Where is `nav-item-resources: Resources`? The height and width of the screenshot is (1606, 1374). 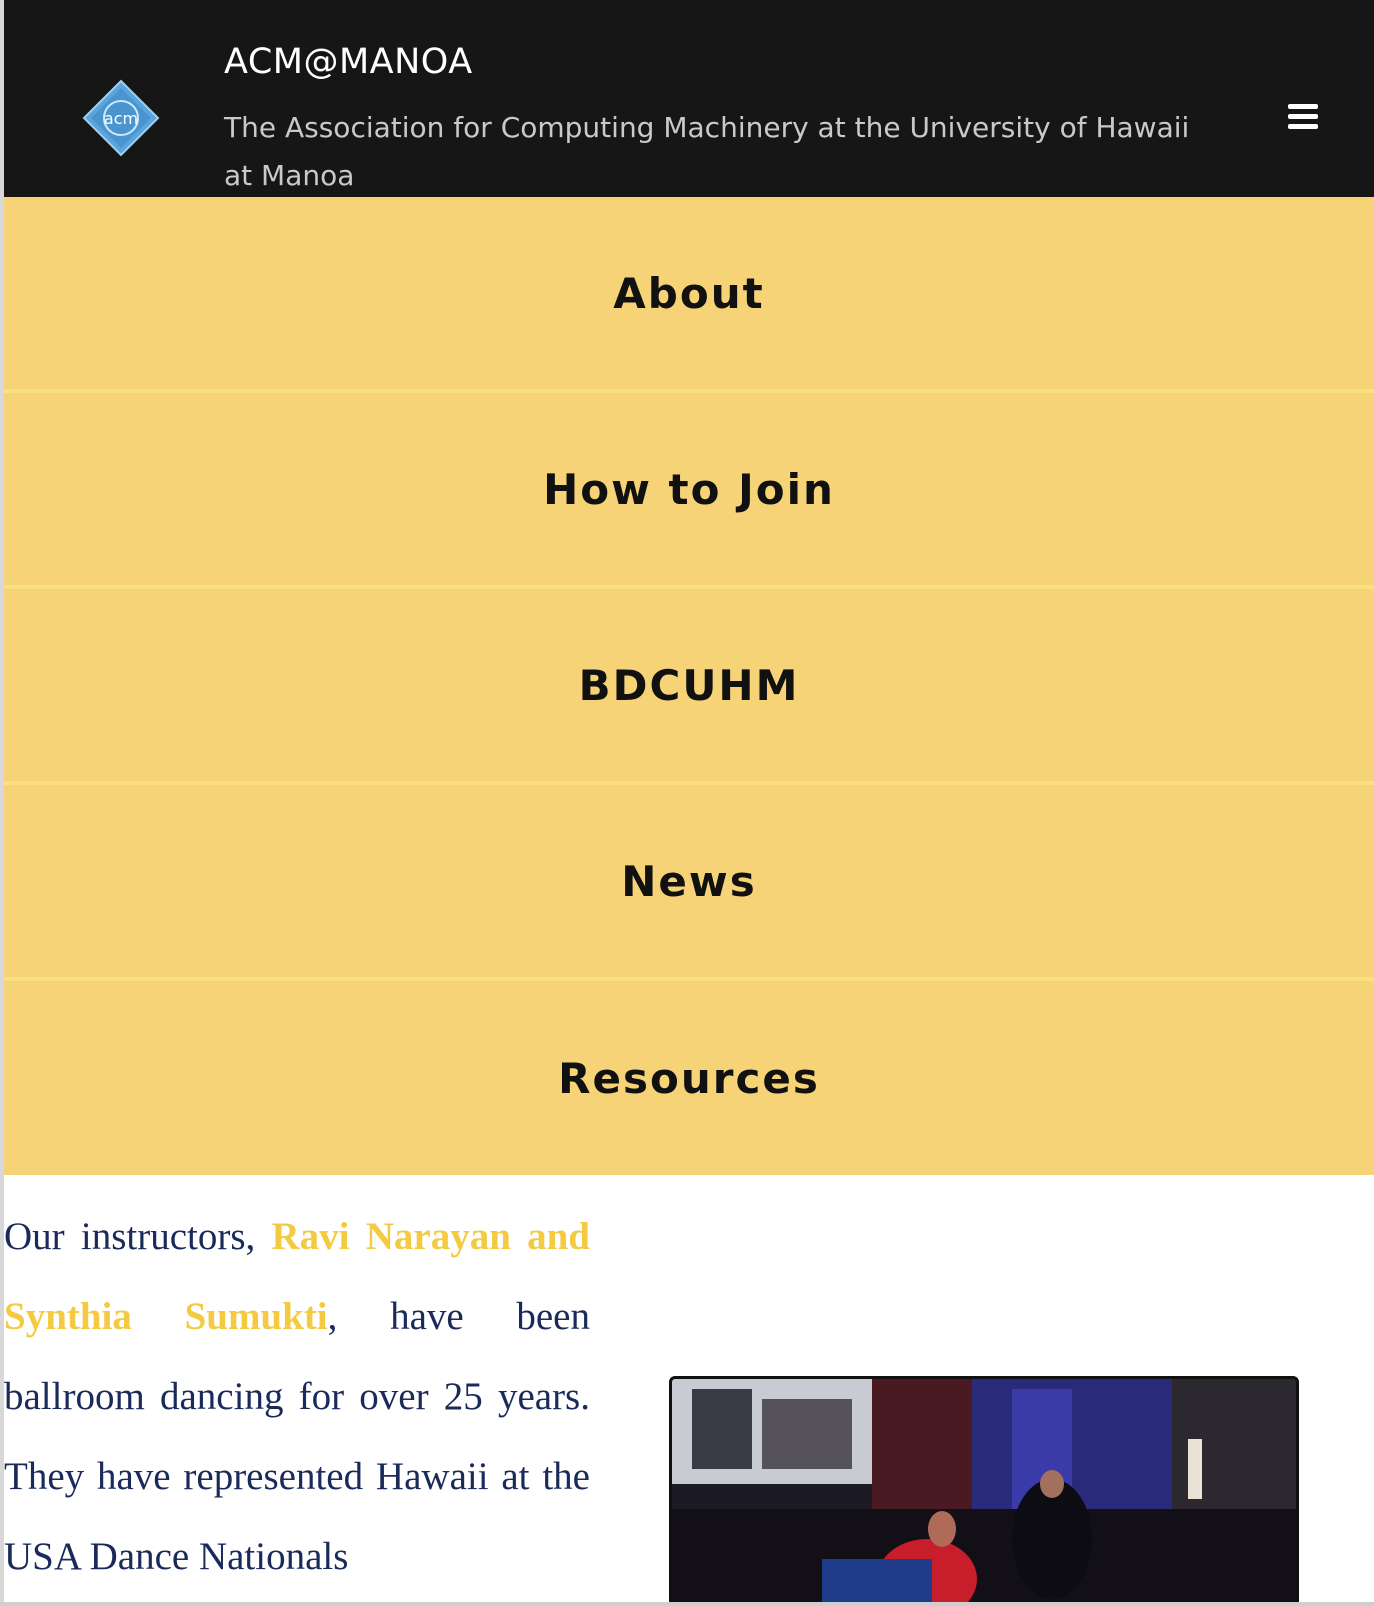 nav-item-resources: Resources is located at coordinates (689, 1078).